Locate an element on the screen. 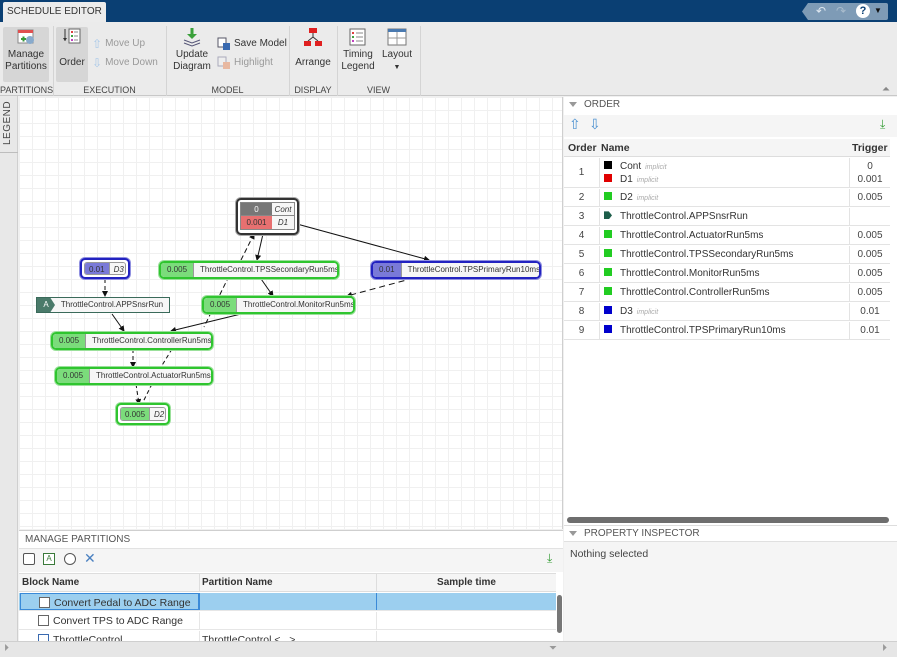 This screenshot has width=897, height=657. arrange-button: Arrange is located at coordinates (313, 54).